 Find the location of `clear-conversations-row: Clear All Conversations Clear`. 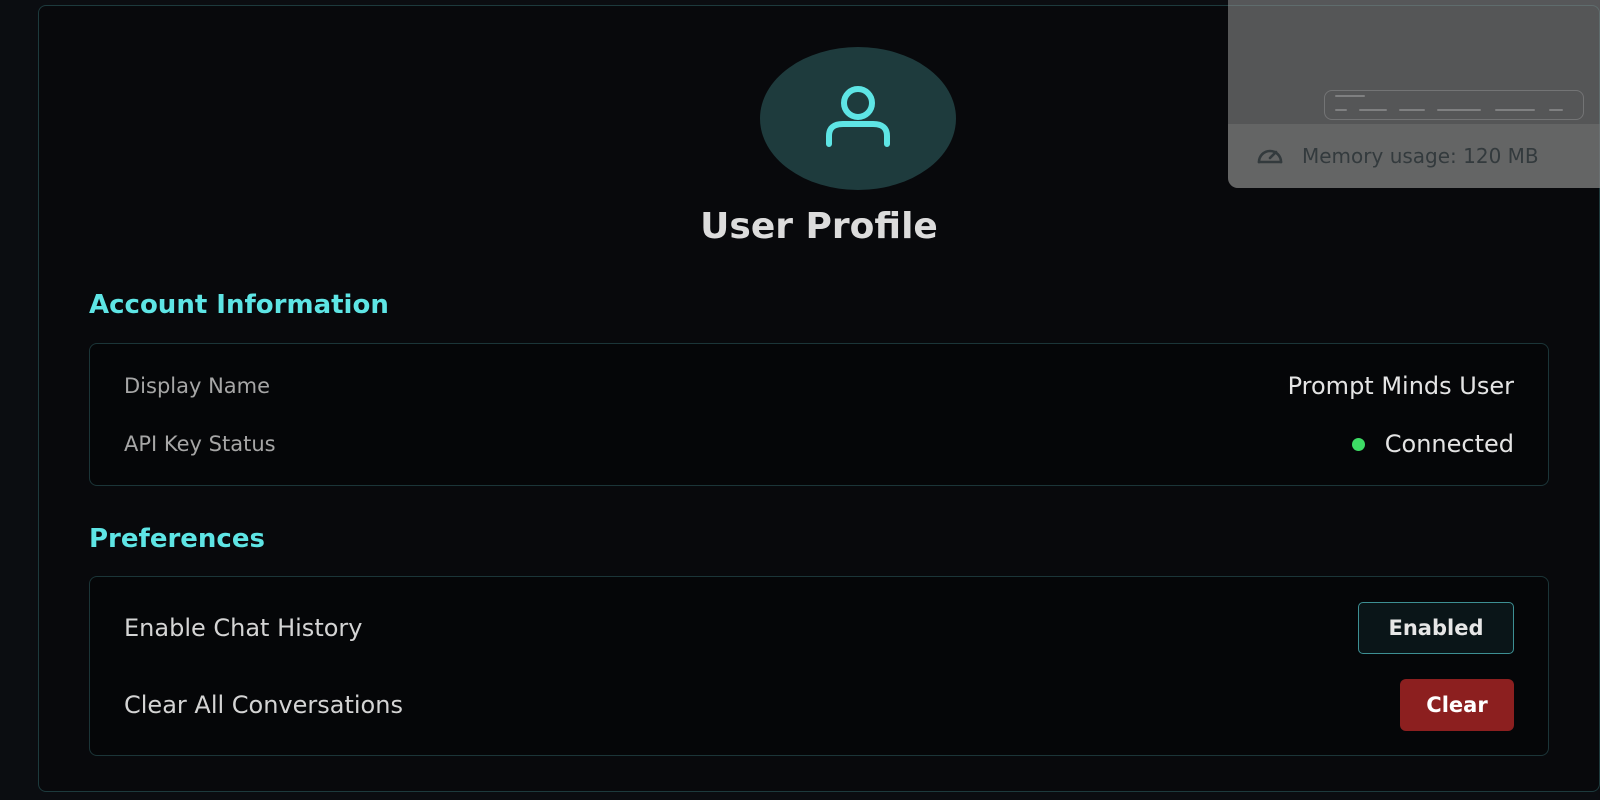

clear-conversations-row: Clear All Conversations Clear is located at coordinates (819, 705).